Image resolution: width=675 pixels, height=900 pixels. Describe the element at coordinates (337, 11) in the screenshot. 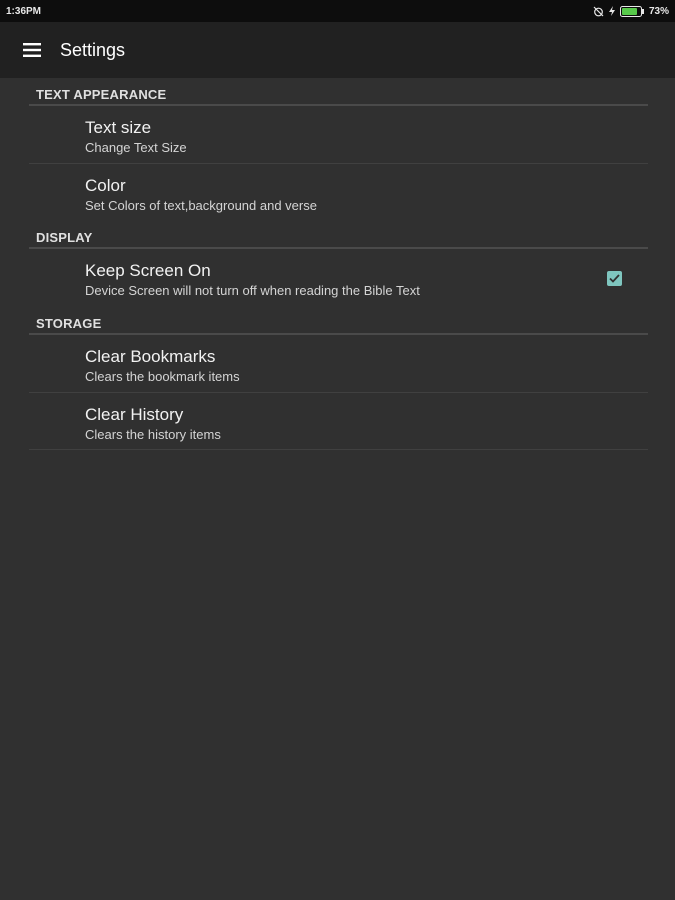

I see `status-bar: 1:36PM 73%` at that location.